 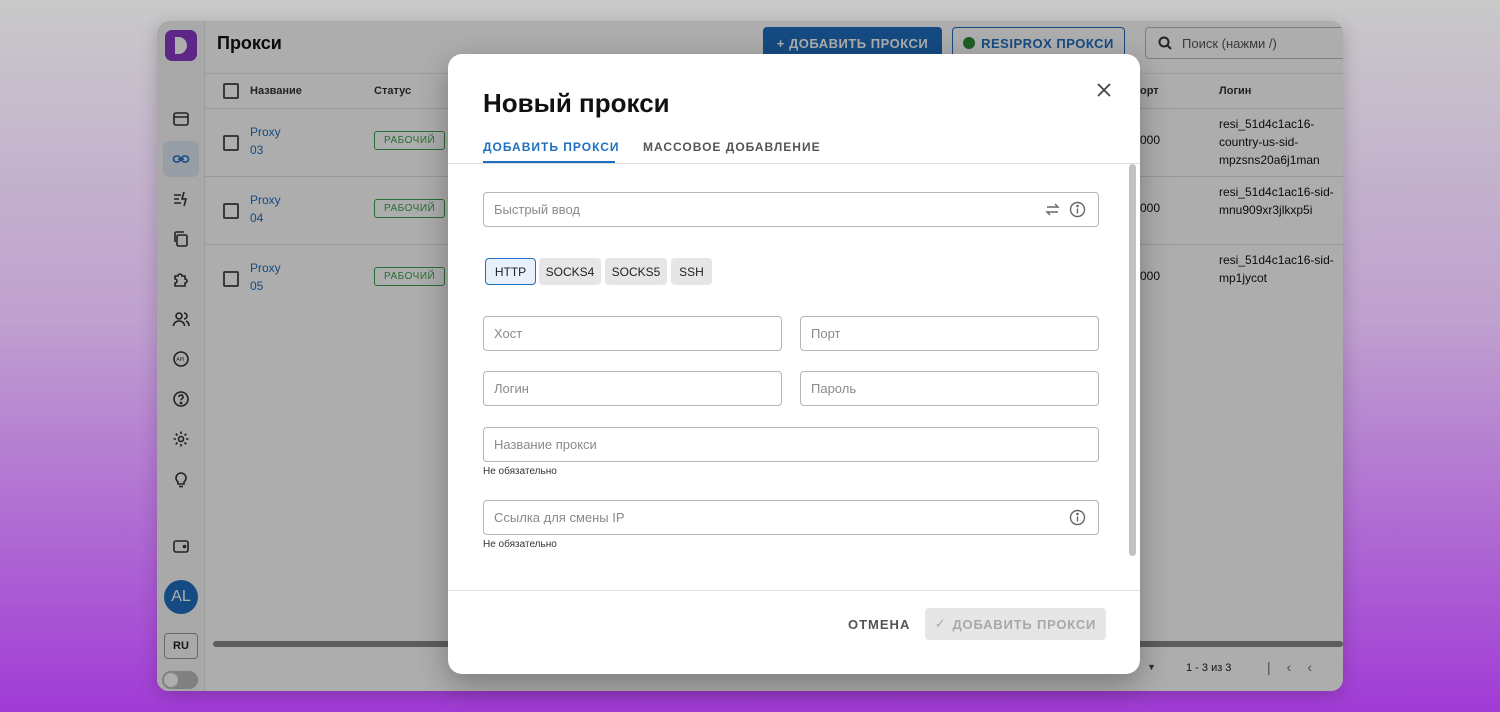 I want to click on protocol-socks4: SOCKS4, so click(x=570, y=271).